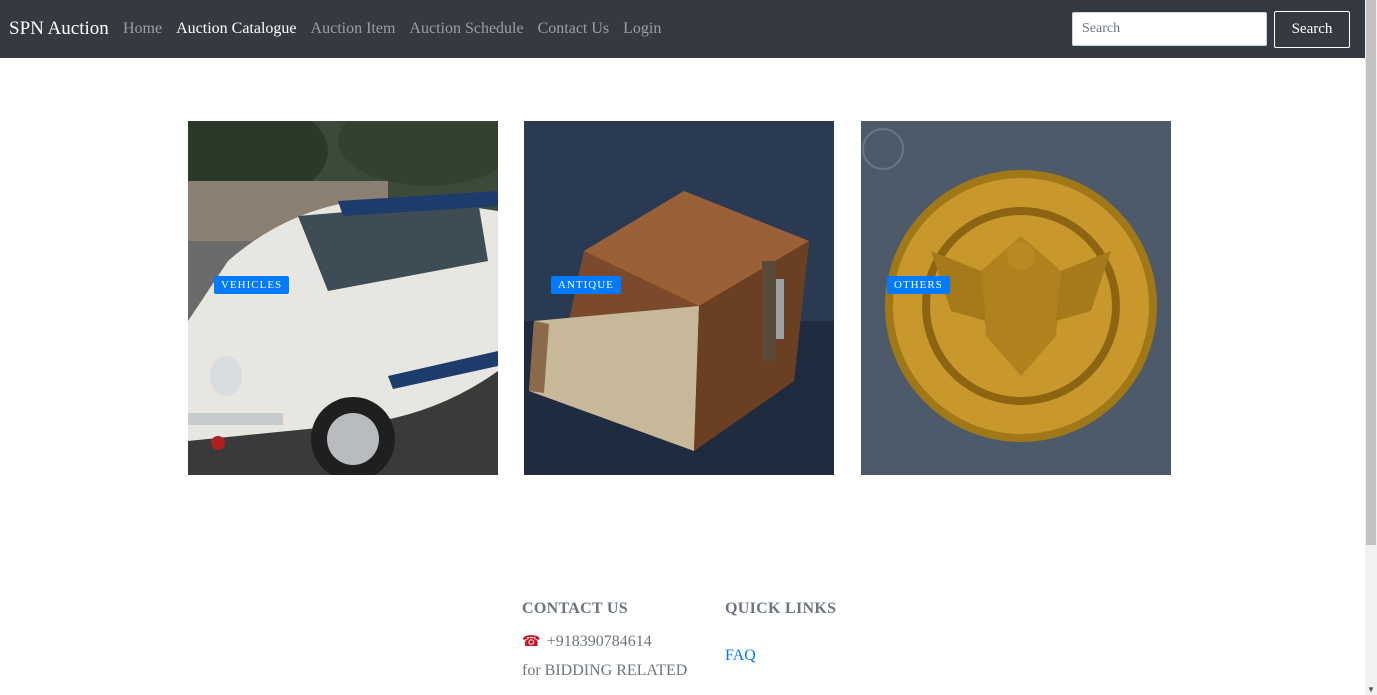 The image size is (1377, 695). I want to click on vehicle-image, so click(343, 298).